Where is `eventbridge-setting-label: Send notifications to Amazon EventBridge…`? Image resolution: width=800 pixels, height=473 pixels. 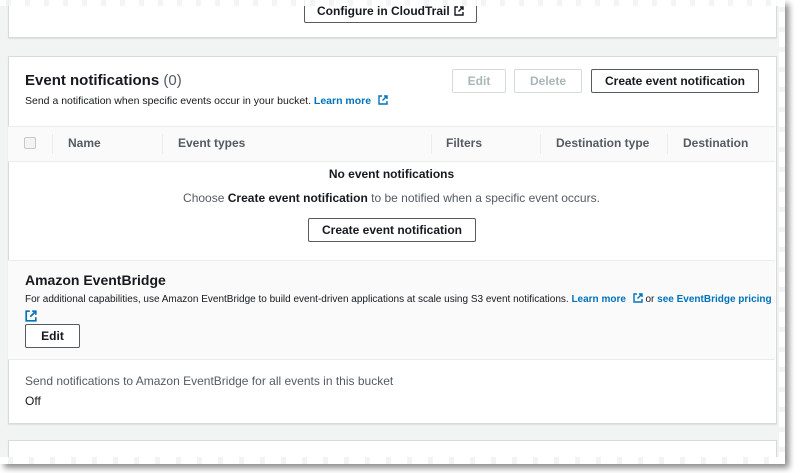
eventbridge-setting-label: Send notifications to Amazon EventBridge… is located at coordinates (209, 381).